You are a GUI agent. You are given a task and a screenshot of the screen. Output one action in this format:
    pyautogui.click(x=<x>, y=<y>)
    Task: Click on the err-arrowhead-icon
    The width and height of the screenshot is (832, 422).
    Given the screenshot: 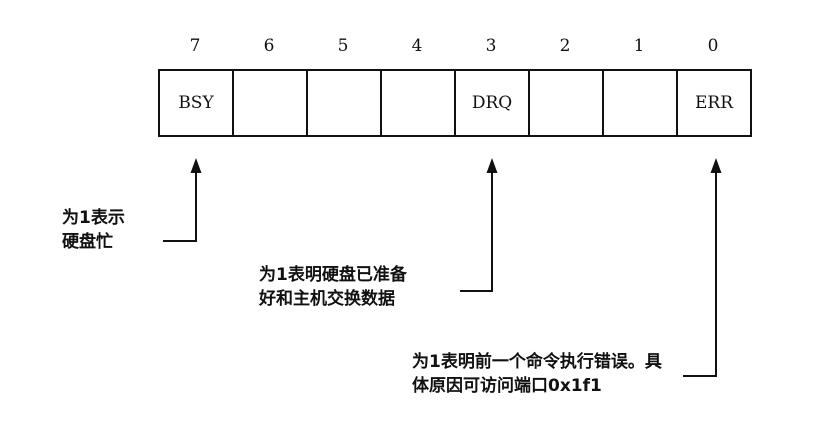 What is the action you would take?
    pyautogui.click(x=716, y=165)
    